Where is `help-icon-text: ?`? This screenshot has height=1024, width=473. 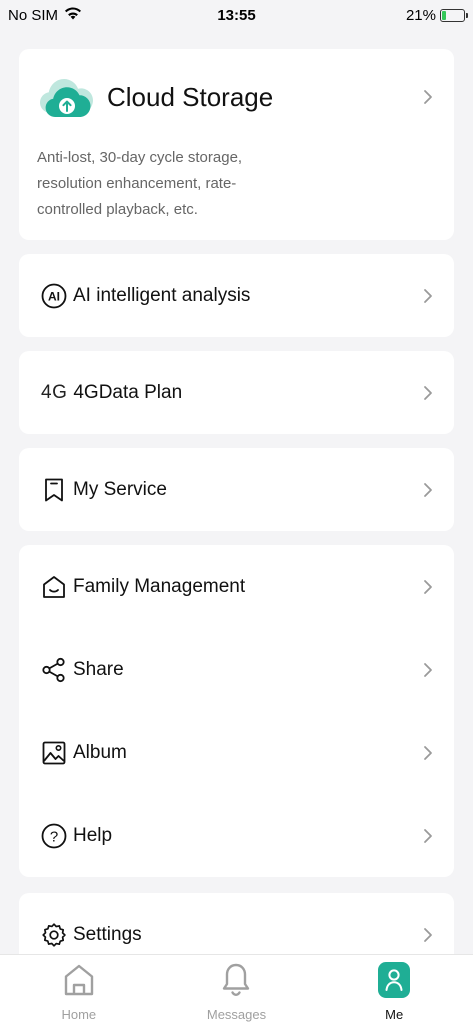
help-icon-text: ? is located at coordinates (54, 836).